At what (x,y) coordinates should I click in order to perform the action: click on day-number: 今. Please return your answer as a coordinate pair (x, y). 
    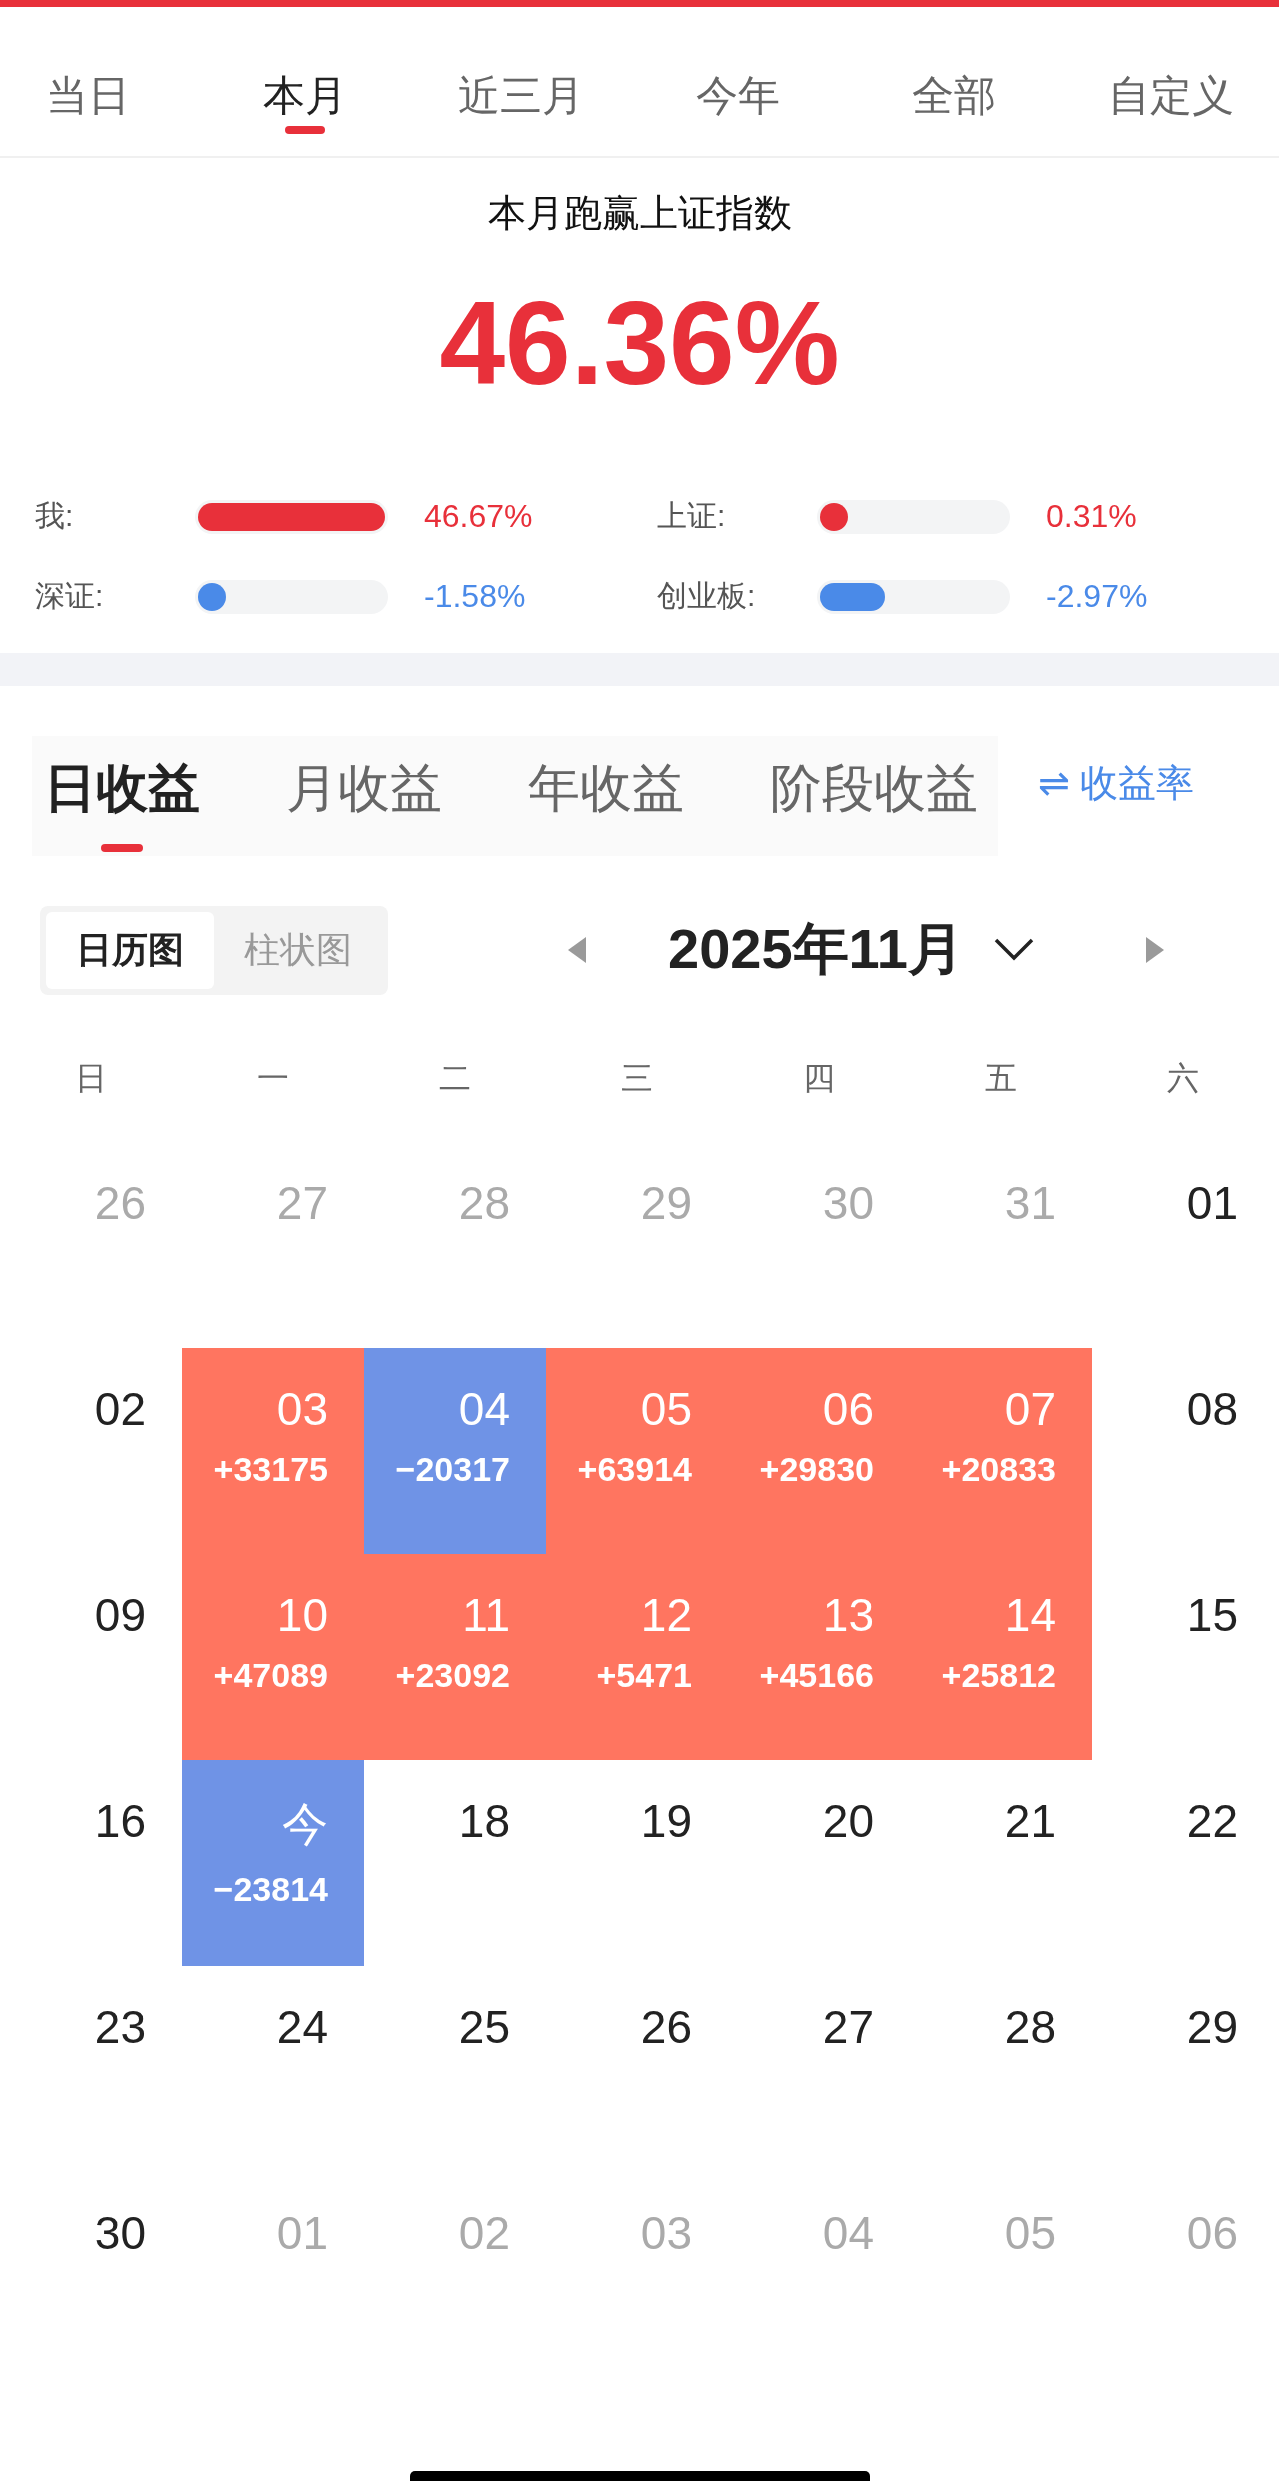
    Looking at the image, I should click on (305, 1824).